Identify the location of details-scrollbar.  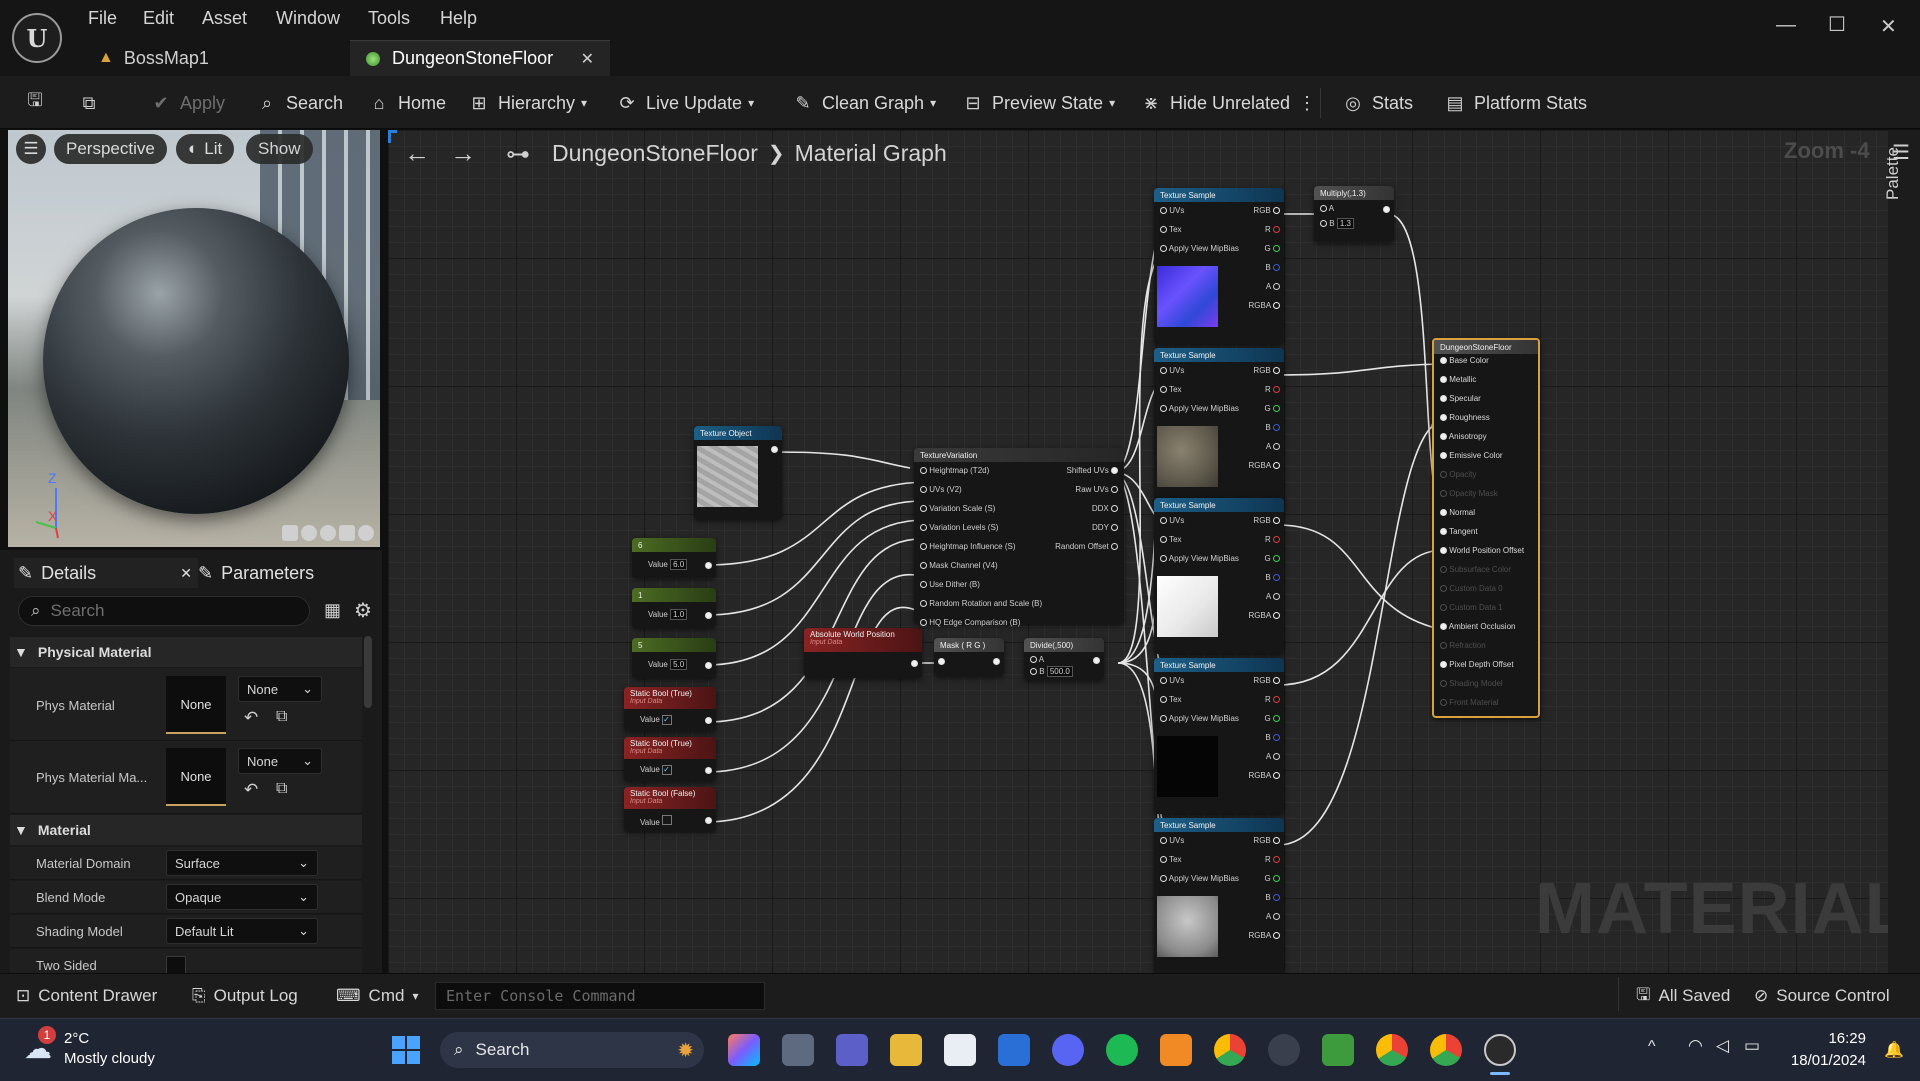
(368, 672).